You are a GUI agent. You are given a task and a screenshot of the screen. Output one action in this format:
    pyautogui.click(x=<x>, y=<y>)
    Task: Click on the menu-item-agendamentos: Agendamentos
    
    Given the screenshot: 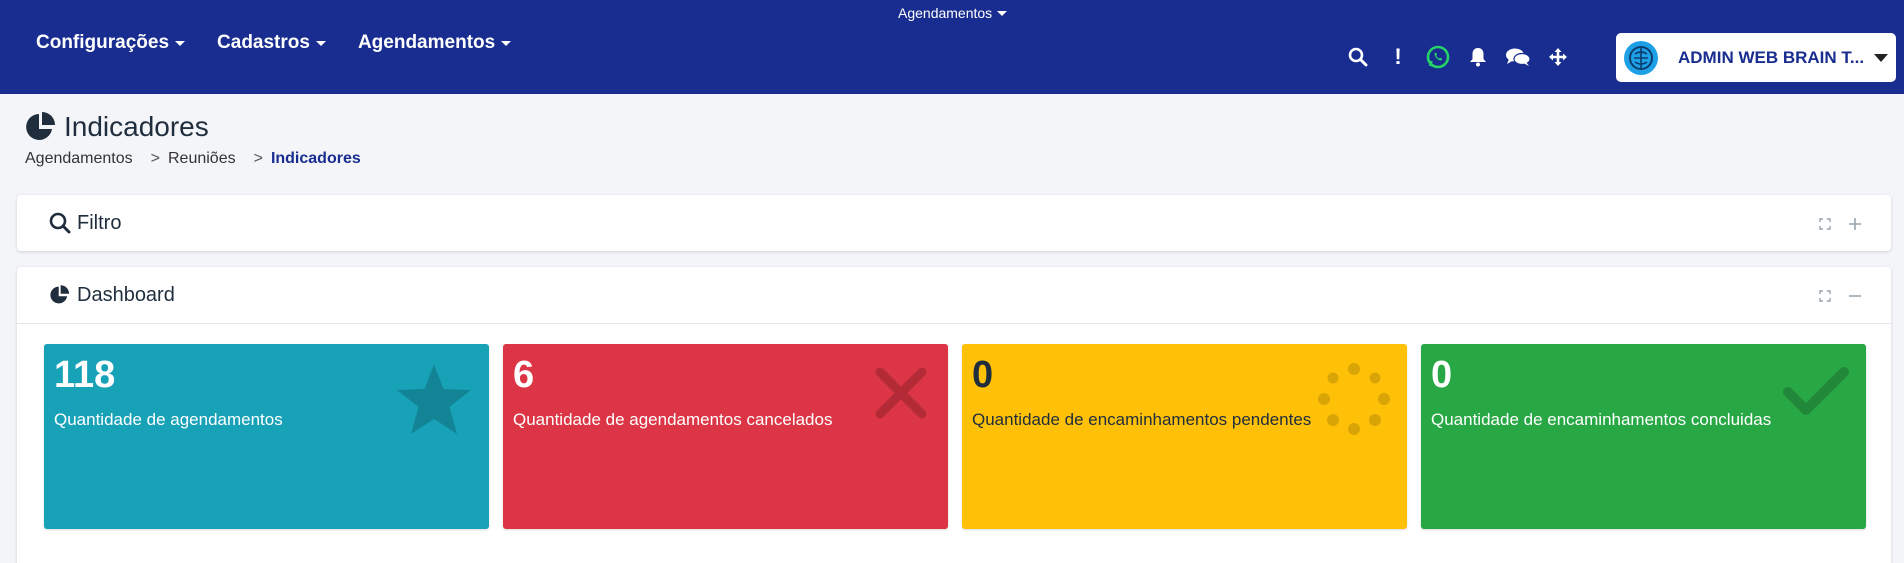 What is the action you would take?
    pyautogui.click(x=434, y=43)
    